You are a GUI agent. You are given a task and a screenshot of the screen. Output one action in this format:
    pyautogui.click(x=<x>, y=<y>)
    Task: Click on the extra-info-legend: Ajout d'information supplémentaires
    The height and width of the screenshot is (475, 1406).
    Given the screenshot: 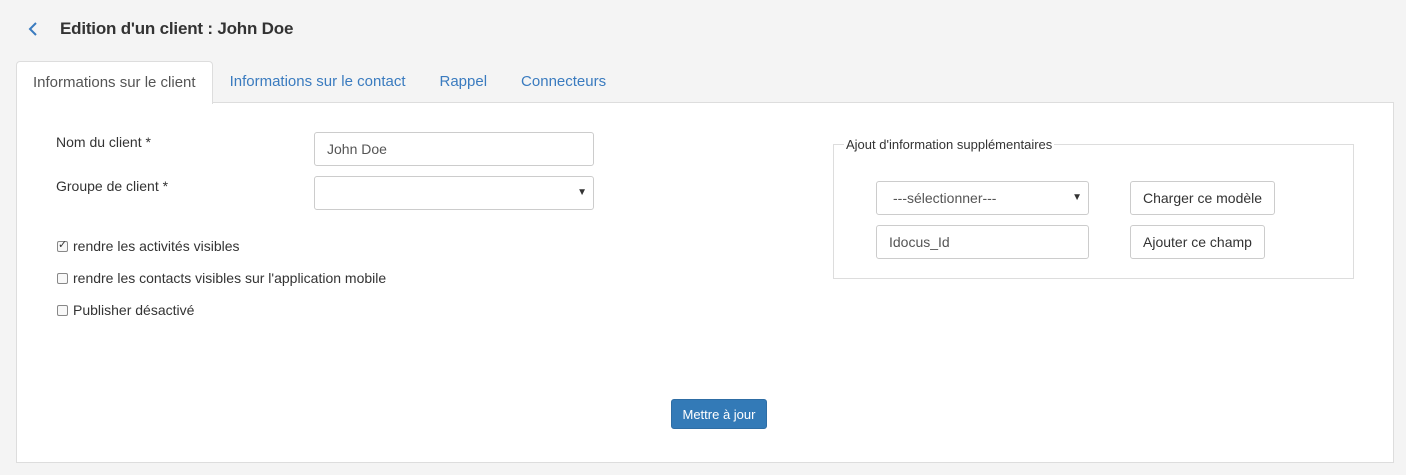 What is the action you would take?
    pyautogui.click(x=949, y=144)
    